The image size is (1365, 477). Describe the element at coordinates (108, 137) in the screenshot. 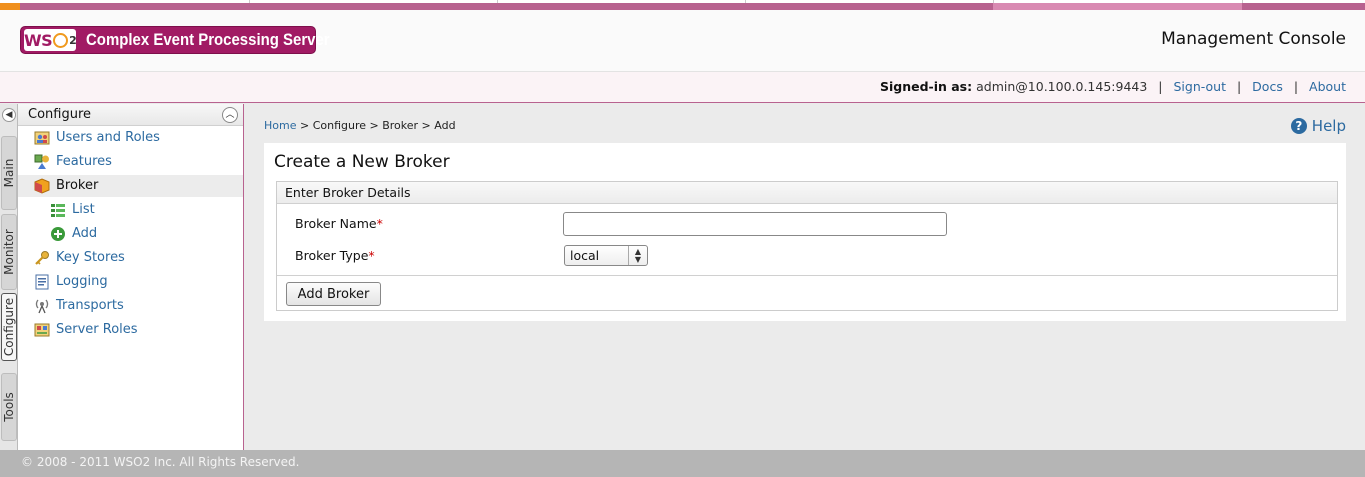

I see `sidebar-item-label: Users and Roles` at that location.